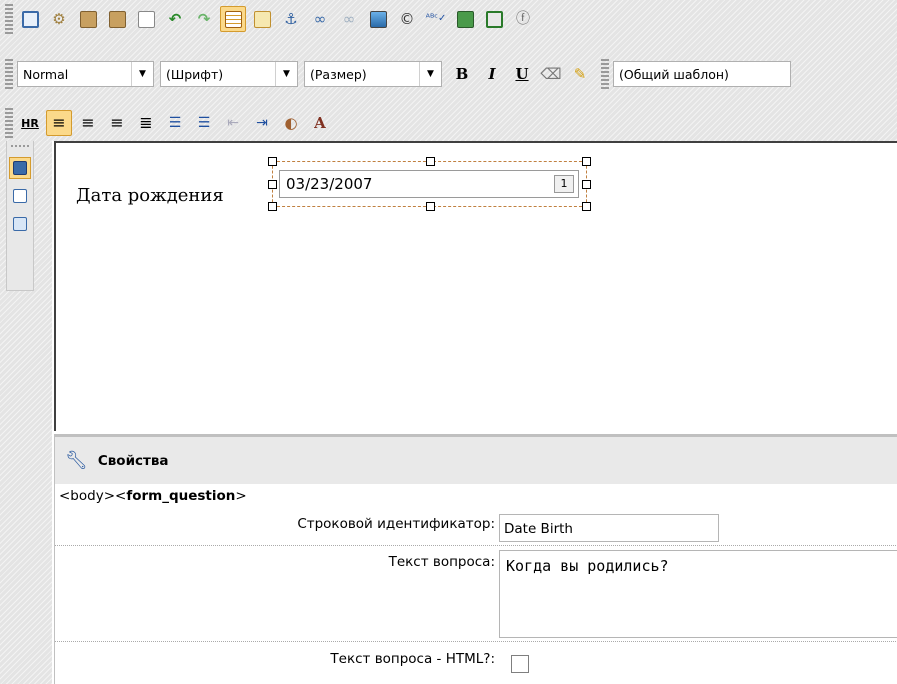  Describe the element at coordinates (20, 168) in the screenshot. I see `design-view-icon` at that location.